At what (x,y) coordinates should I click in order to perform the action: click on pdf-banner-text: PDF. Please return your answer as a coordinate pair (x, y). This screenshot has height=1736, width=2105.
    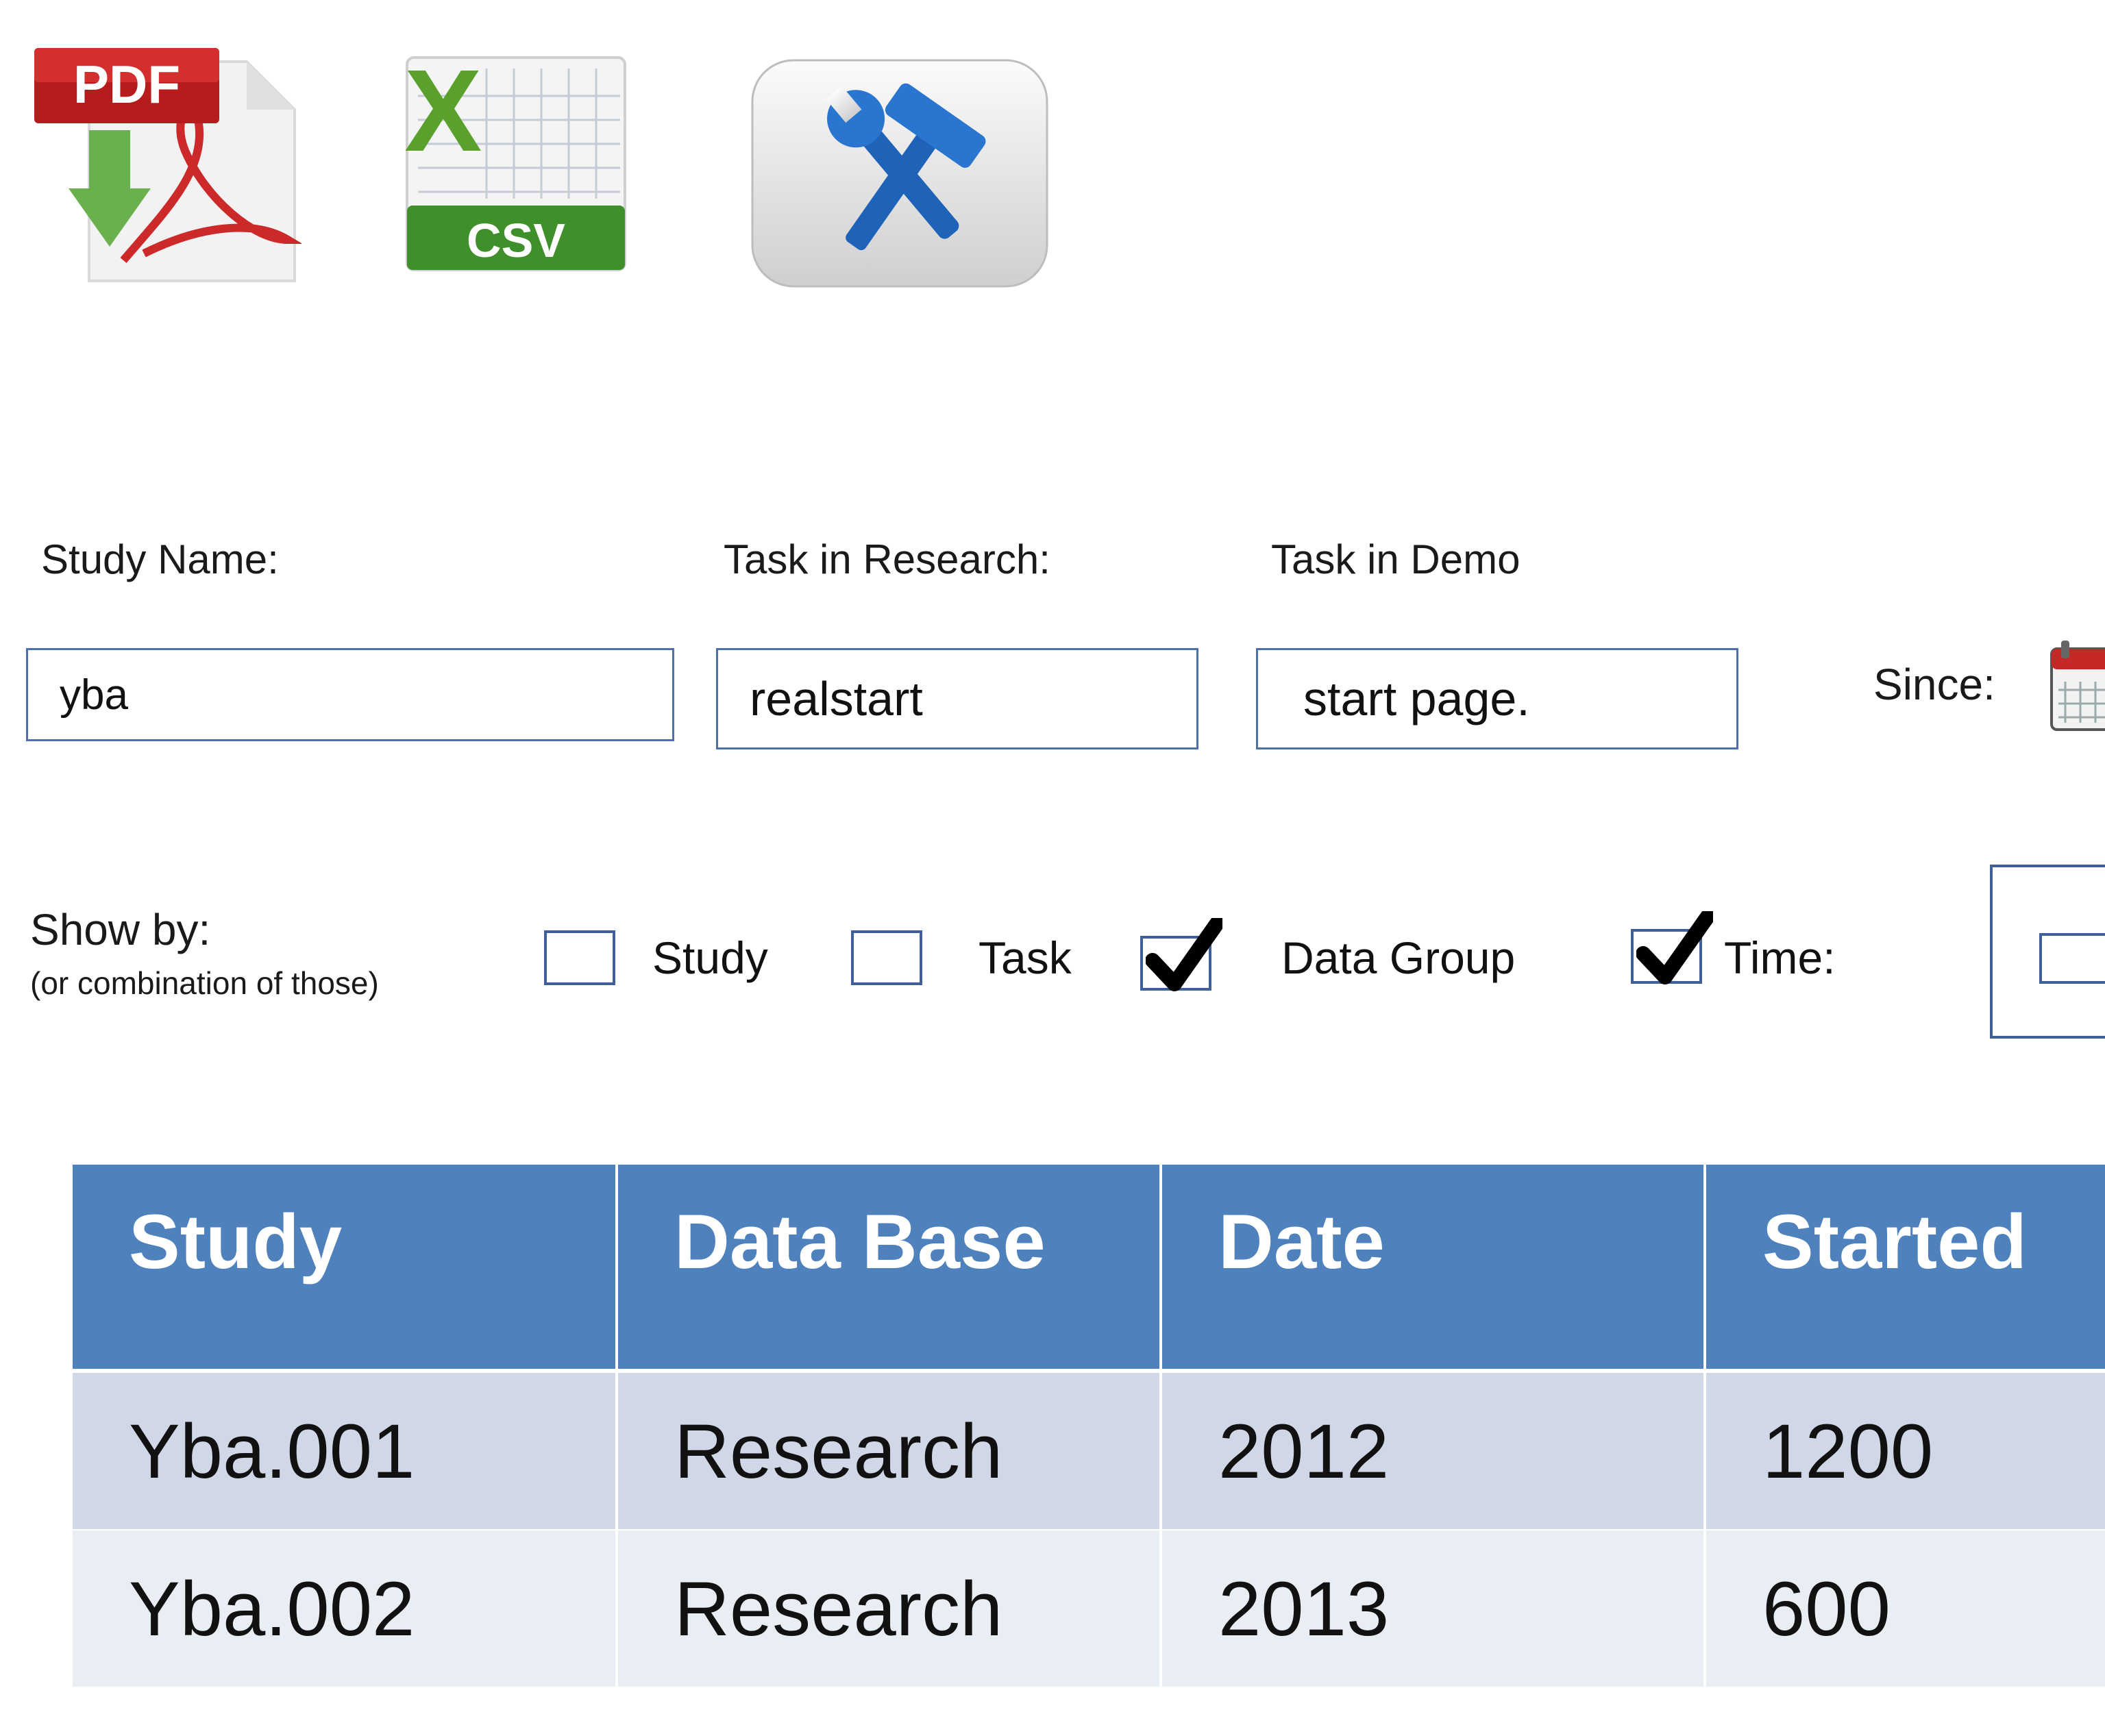
    Looking at the image, I should click on (126, 84).